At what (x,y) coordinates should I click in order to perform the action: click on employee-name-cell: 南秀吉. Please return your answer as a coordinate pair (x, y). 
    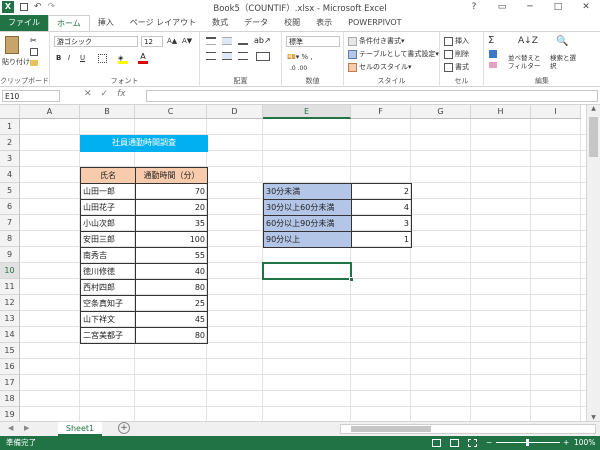
    Looking at the image, I should click on (108, 255).